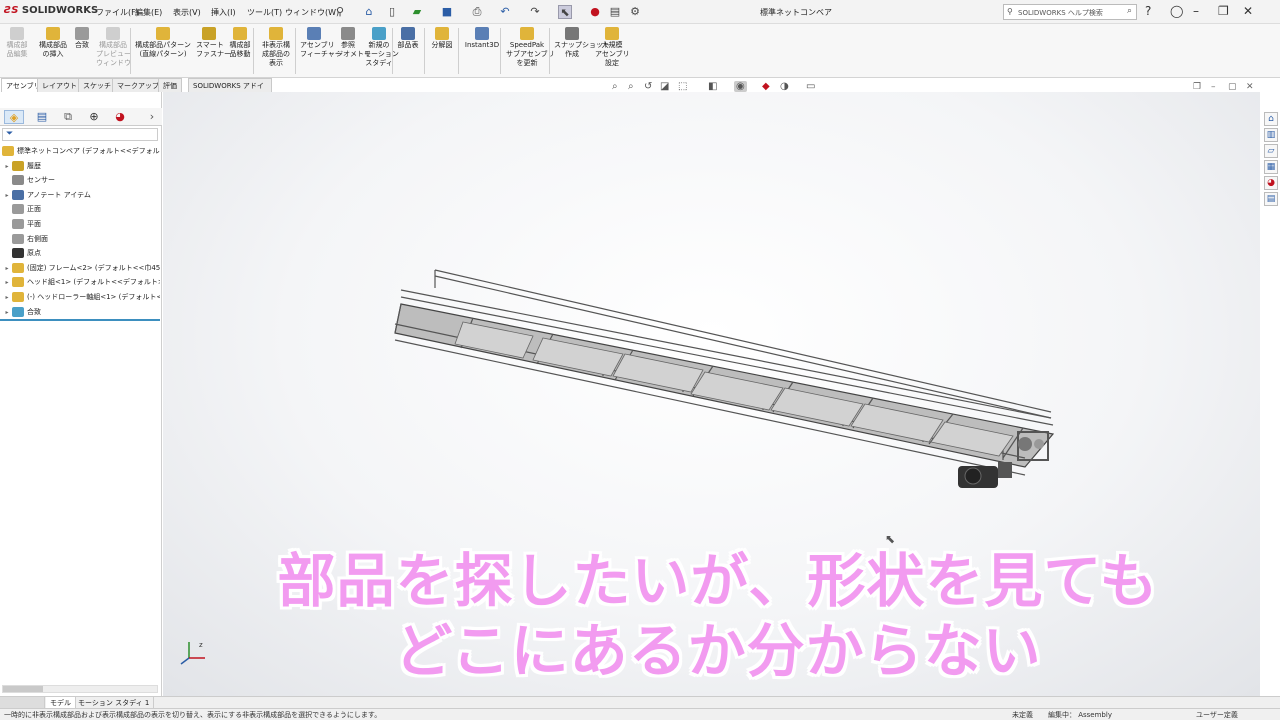 This screenshot has width=1280, height=721. What do you see at coordinates (81, 282) in the screenshot?
I see `tree-item: ▸ ヘッド組<1> (デフォルト<<デフォルト>_外観` at bounding box center [81, 282].